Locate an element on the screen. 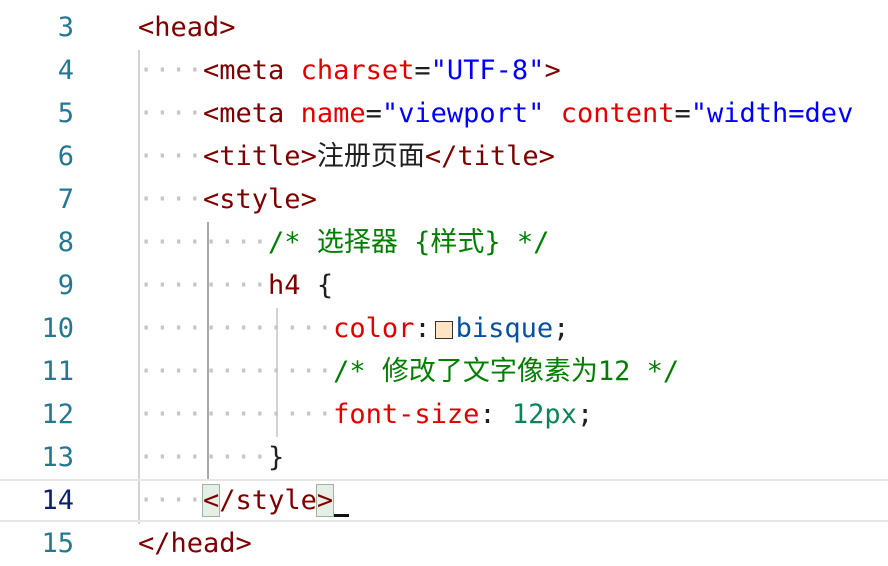 The width and height of the screenshot is (888, 566). code-token: > is located at coordinates (552, 70).